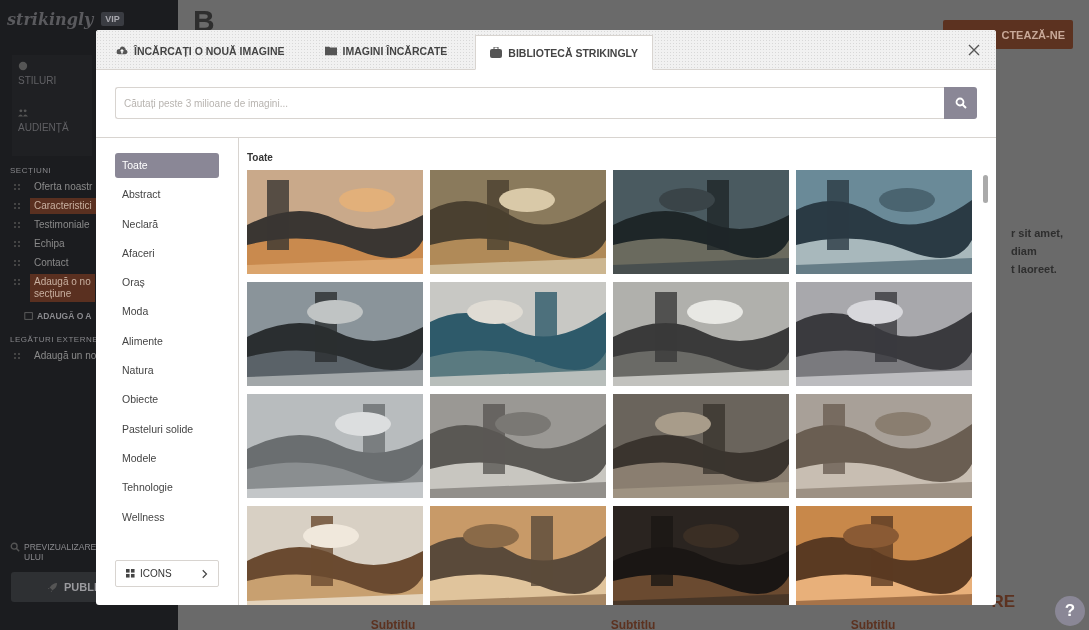 The width and height of the screenshot is (1089, 630). Describe the element at coordinates (200, 50) in the screenshot. I see `tab: ÎNCĂRCAȚI O NOUĂ IMAGINE` at that location.